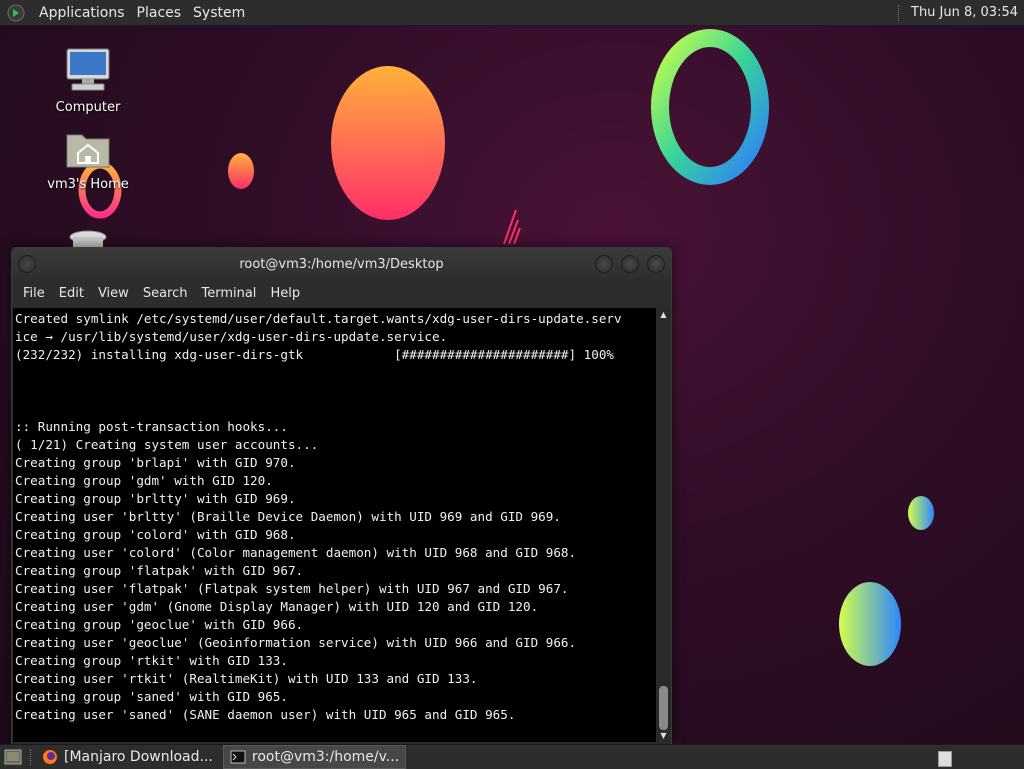  What do you see at coordinates (31, 757) in the screenshot?
I see `panel-separator` at bounding box center [31, 757].